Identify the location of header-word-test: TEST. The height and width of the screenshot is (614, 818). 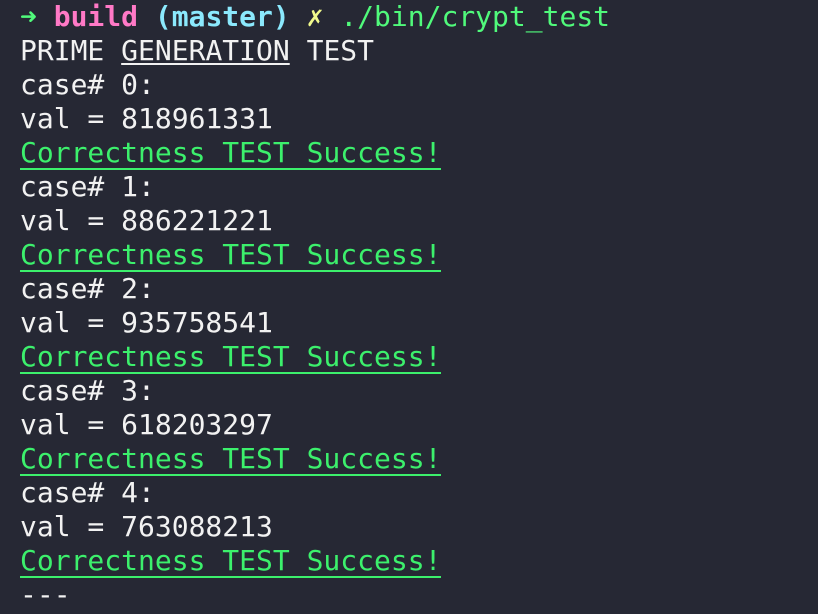
(340, 50).